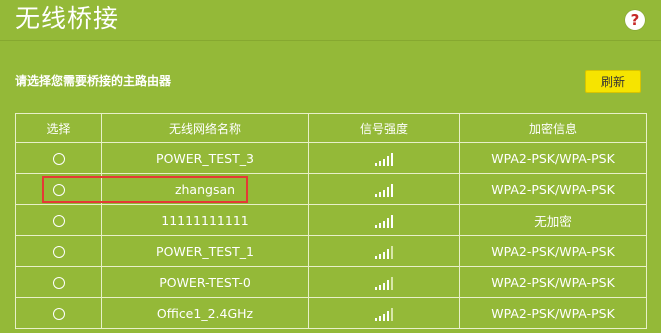  I want to click on ssid-cell: POWER-TEST-0, so click(205, 282).